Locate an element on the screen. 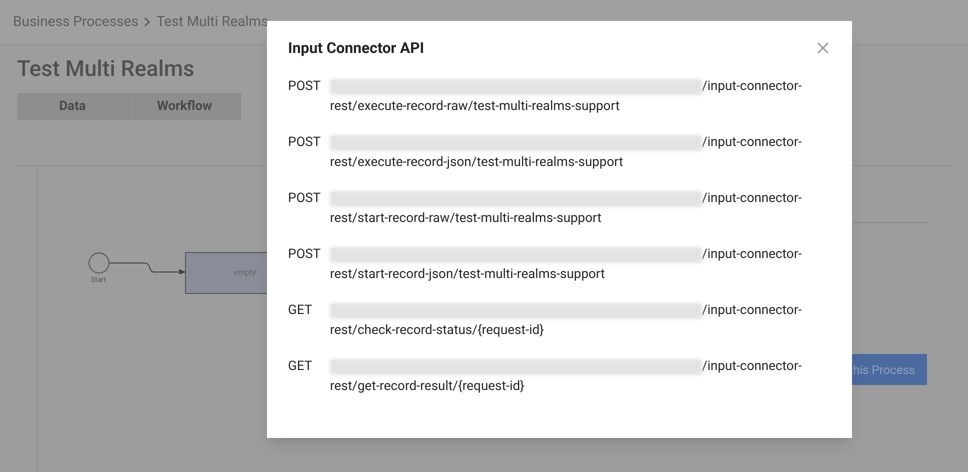 The width and height of the screenshot is (968, 472). endpoint-url: rest/get-record-result/{request-id} is located at coordinates (428, 387).